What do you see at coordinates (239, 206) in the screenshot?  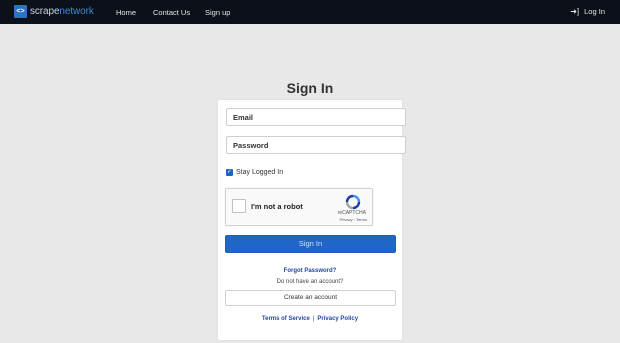 I see `recaptcha-checkbox` at bounding box center [239, 206].